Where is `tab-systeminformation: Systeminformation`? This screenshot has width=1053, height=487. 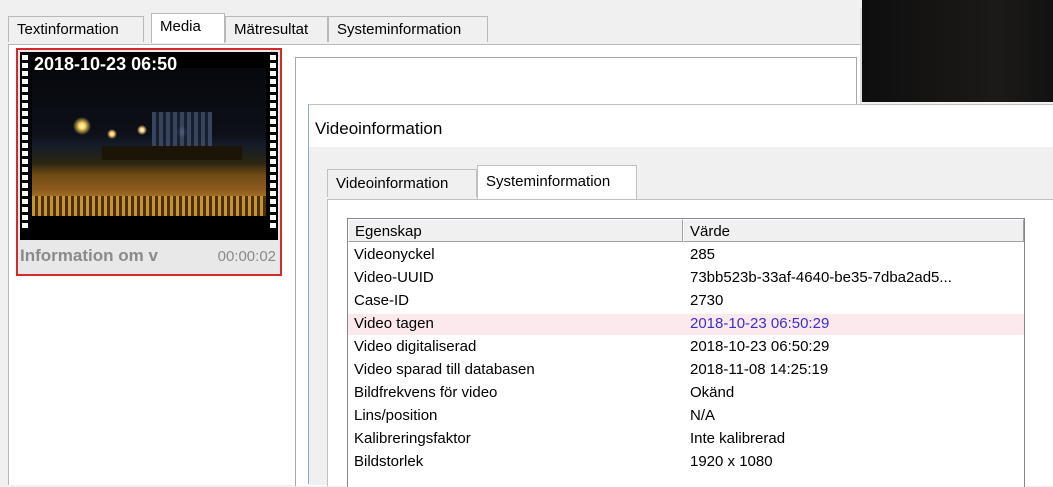 tab-systeminformation: Systeminformation is located at coordinates (408, 29).